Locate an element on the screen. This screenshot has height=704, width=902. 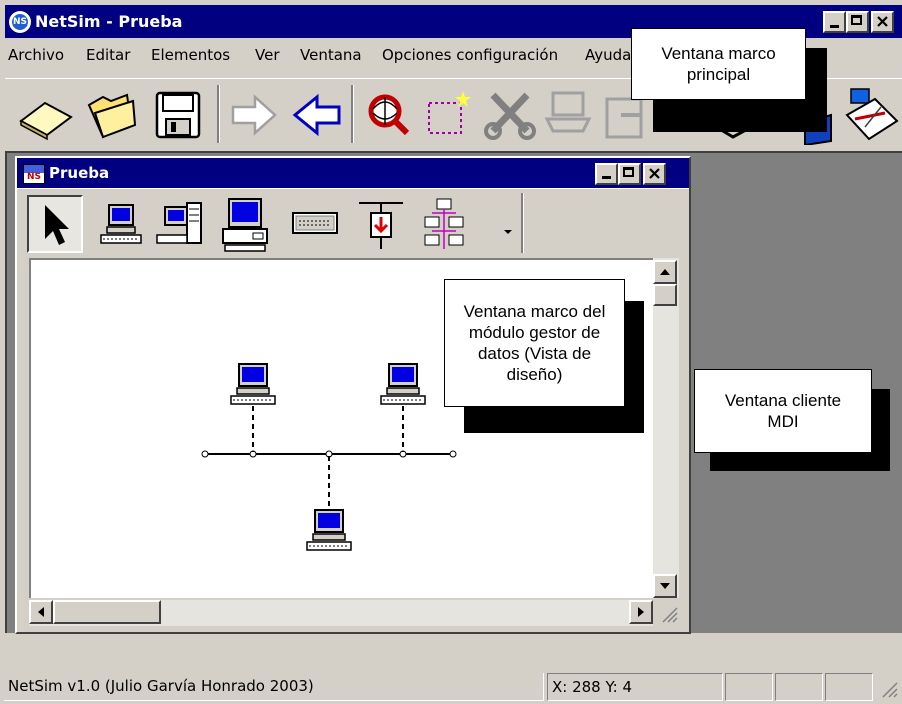
horizontal-scroll-thumb is located at coordinates (107, 612).